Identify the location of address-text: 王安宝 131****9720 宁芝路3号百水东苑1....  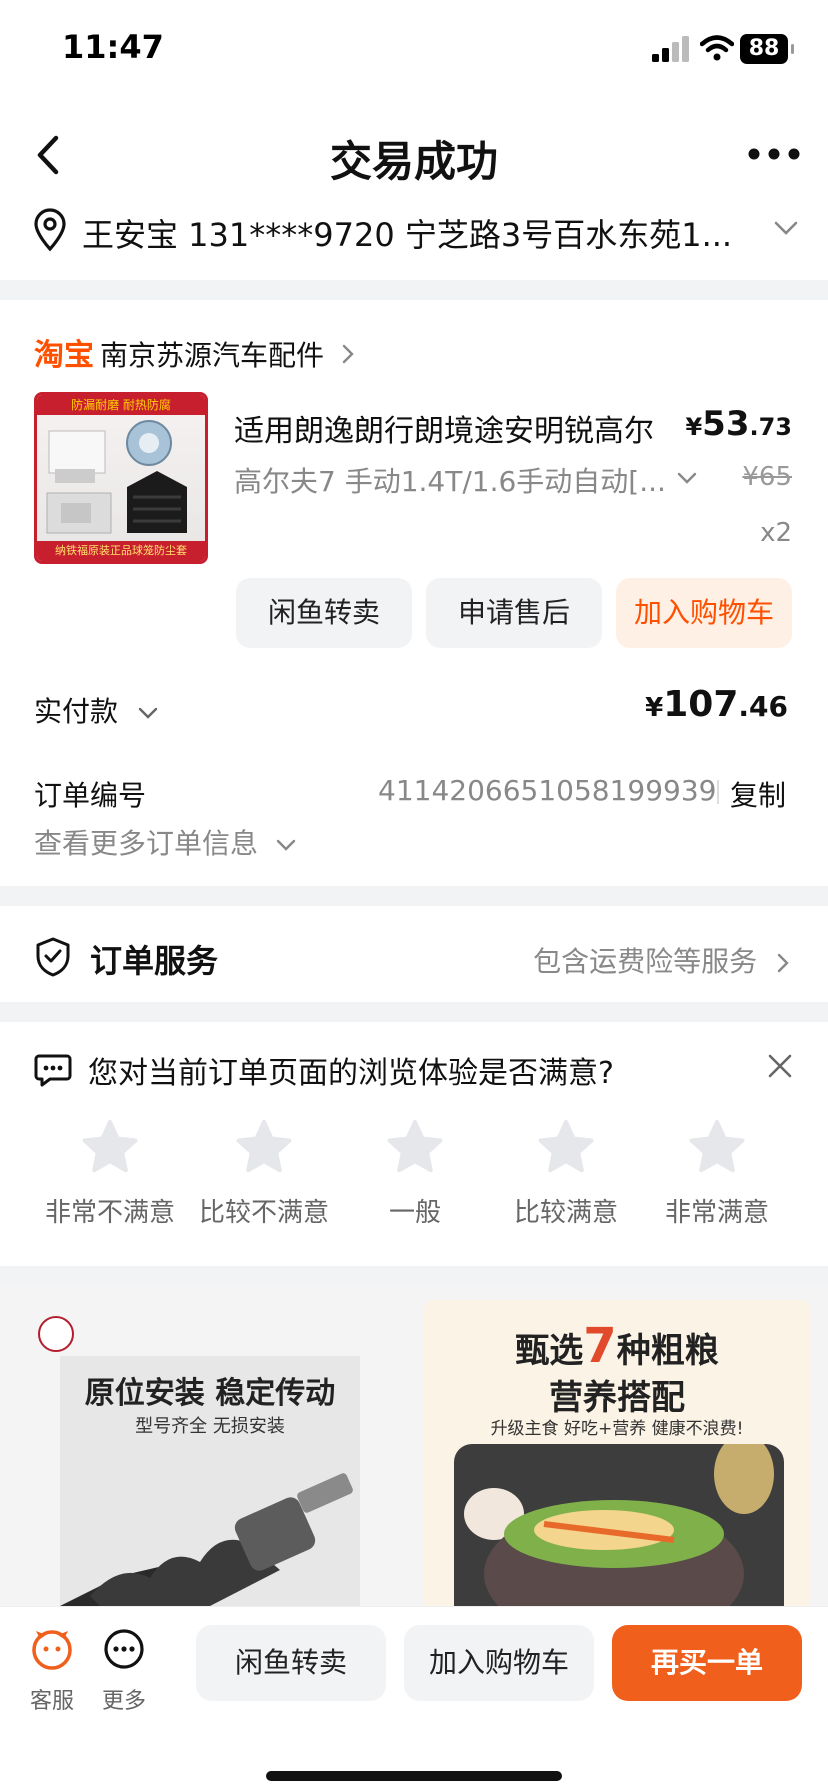
(407, 235).